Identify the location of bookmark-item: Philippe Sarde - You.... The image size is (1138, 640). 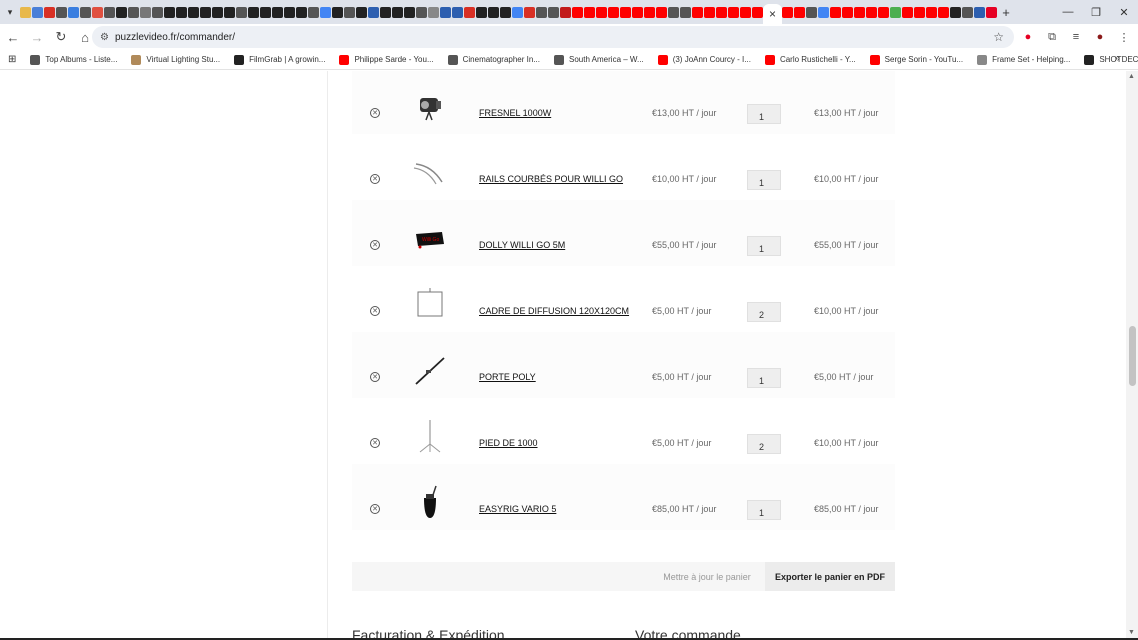
(386, 59).